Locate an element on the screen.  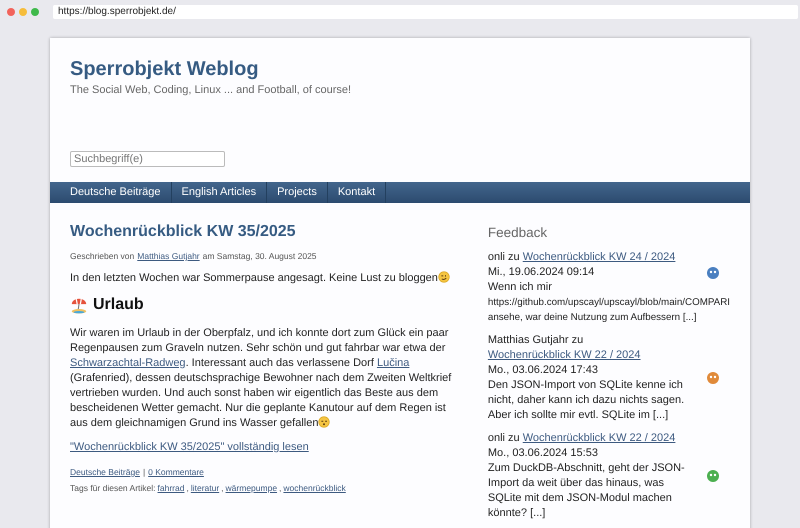
section-heading: Urlaub is located at coordinates (118, 305).